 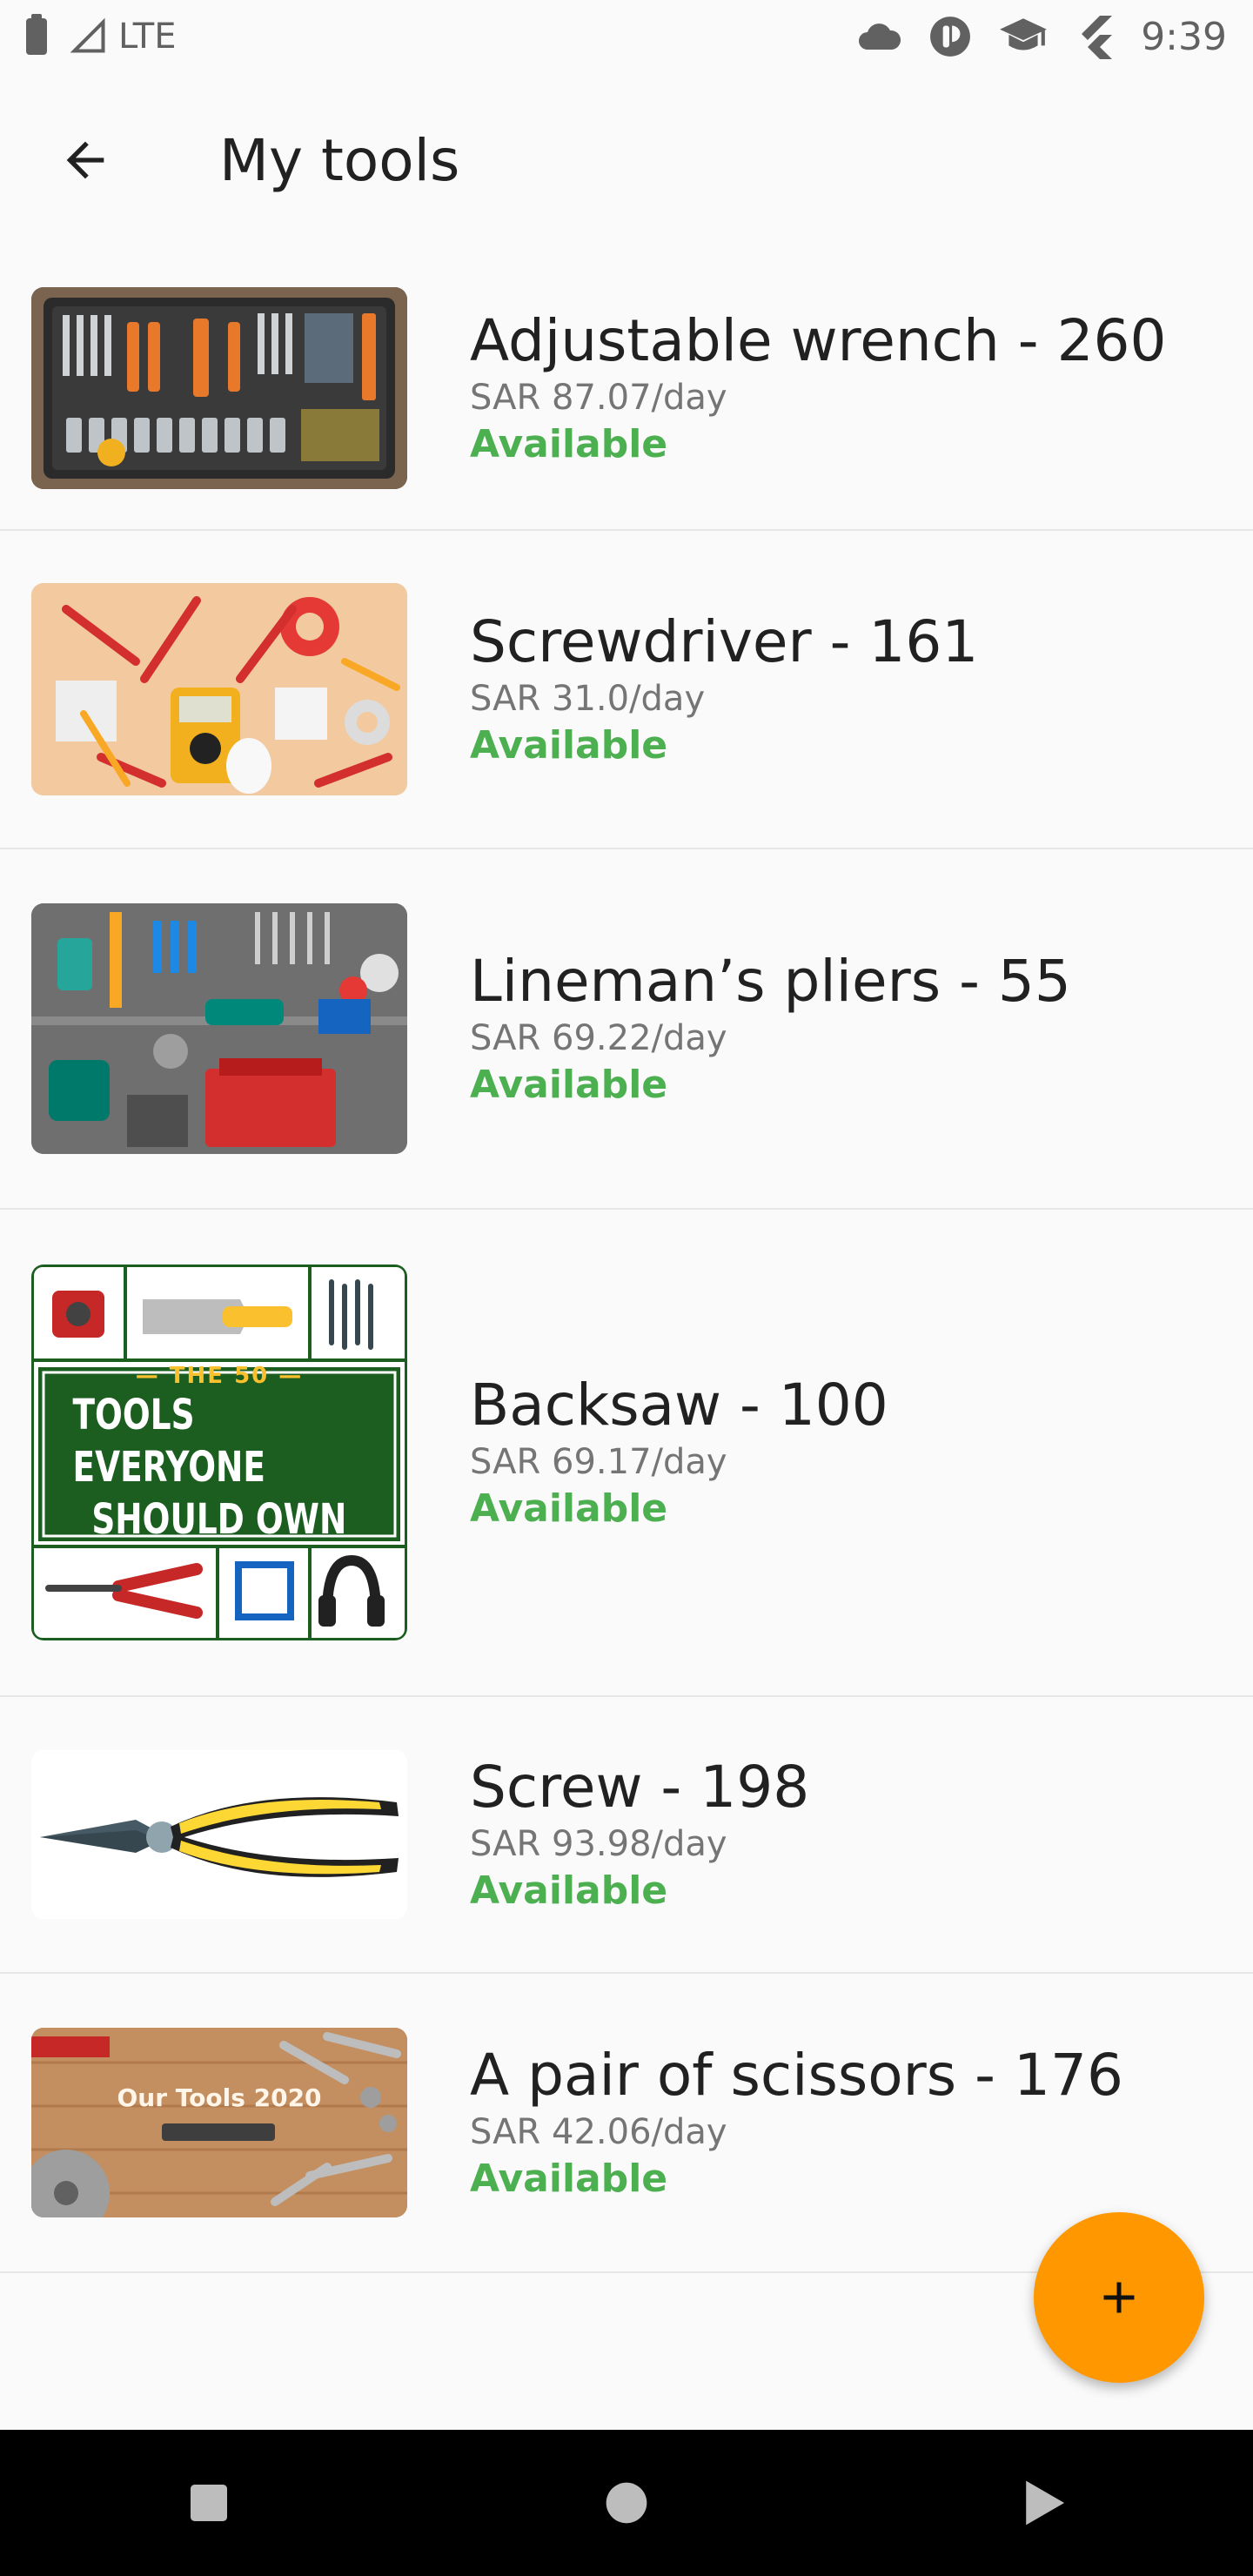 I want to click on battery-icon, so click(x=36, y=34).